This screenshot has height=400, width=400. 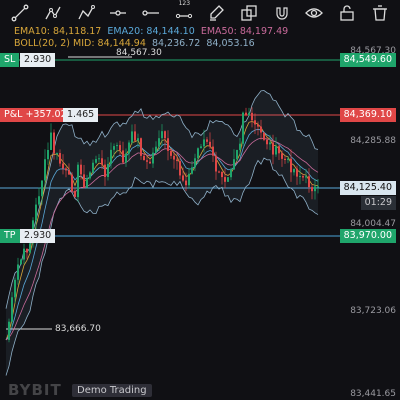 What do you see at coordinates (380, 13) in the screenshot?
I see `trash-icon` at bounding box center [380, 13].